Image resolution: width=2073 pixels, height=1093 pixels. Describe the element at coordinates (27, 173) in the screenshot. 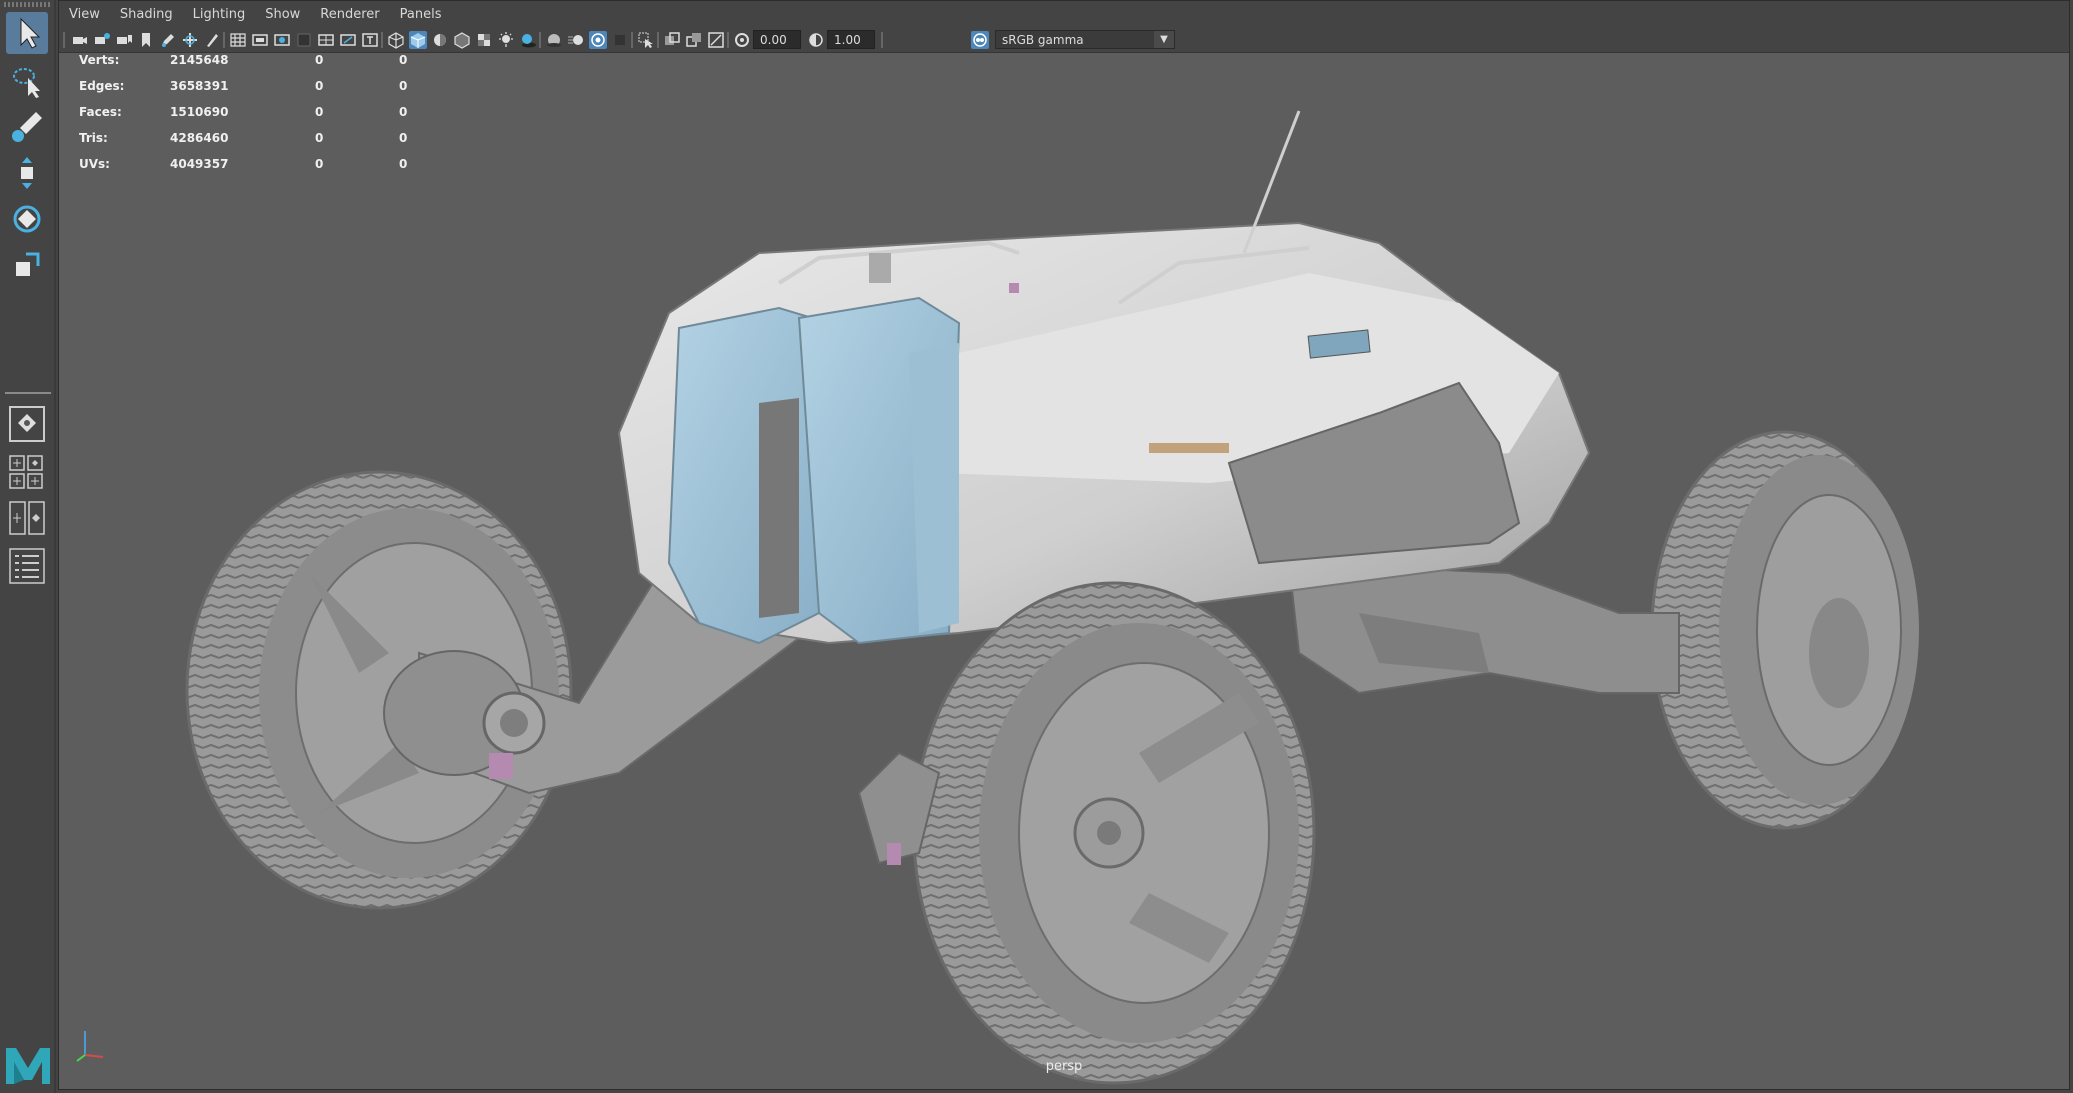

I see `move-tool-icon` at that location.